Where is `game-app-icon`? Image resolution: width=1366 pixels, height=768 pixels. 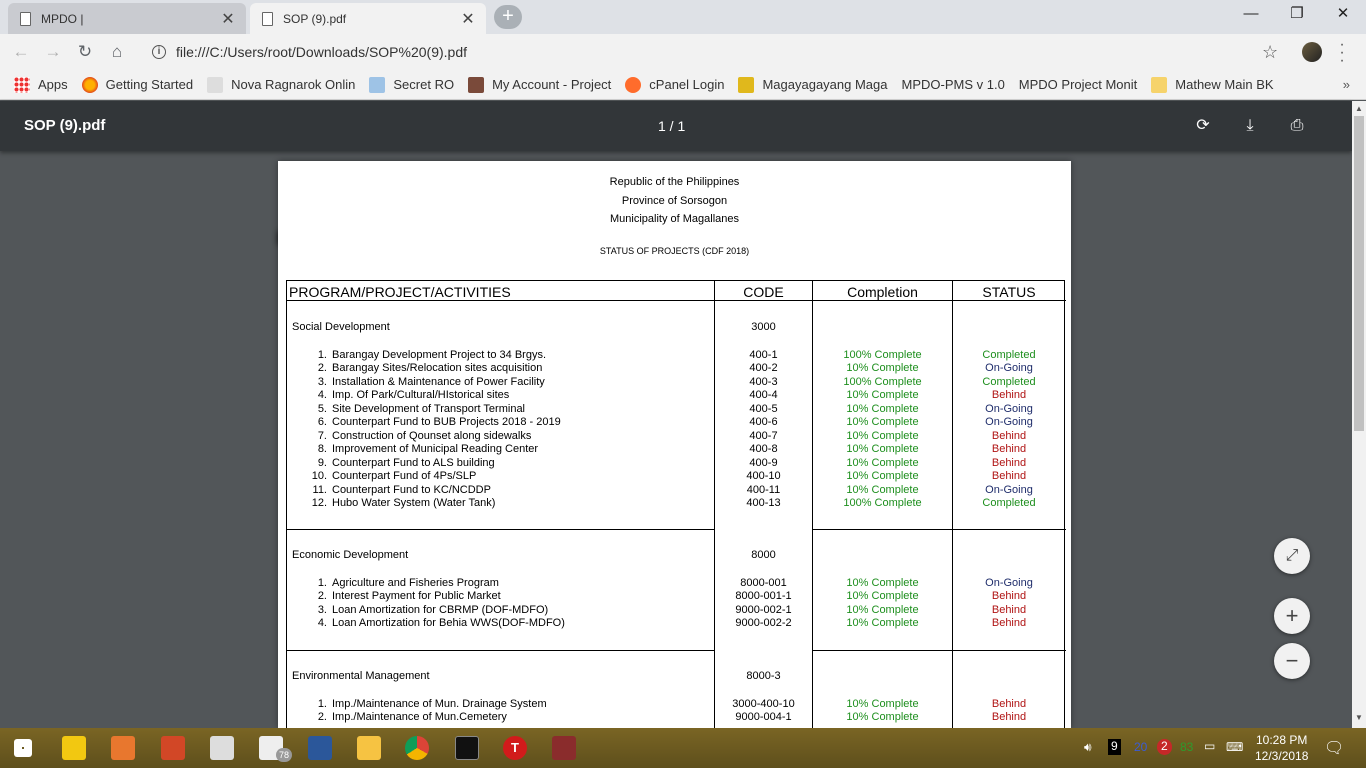 game-app-icon is located at coordinates (564, 748).